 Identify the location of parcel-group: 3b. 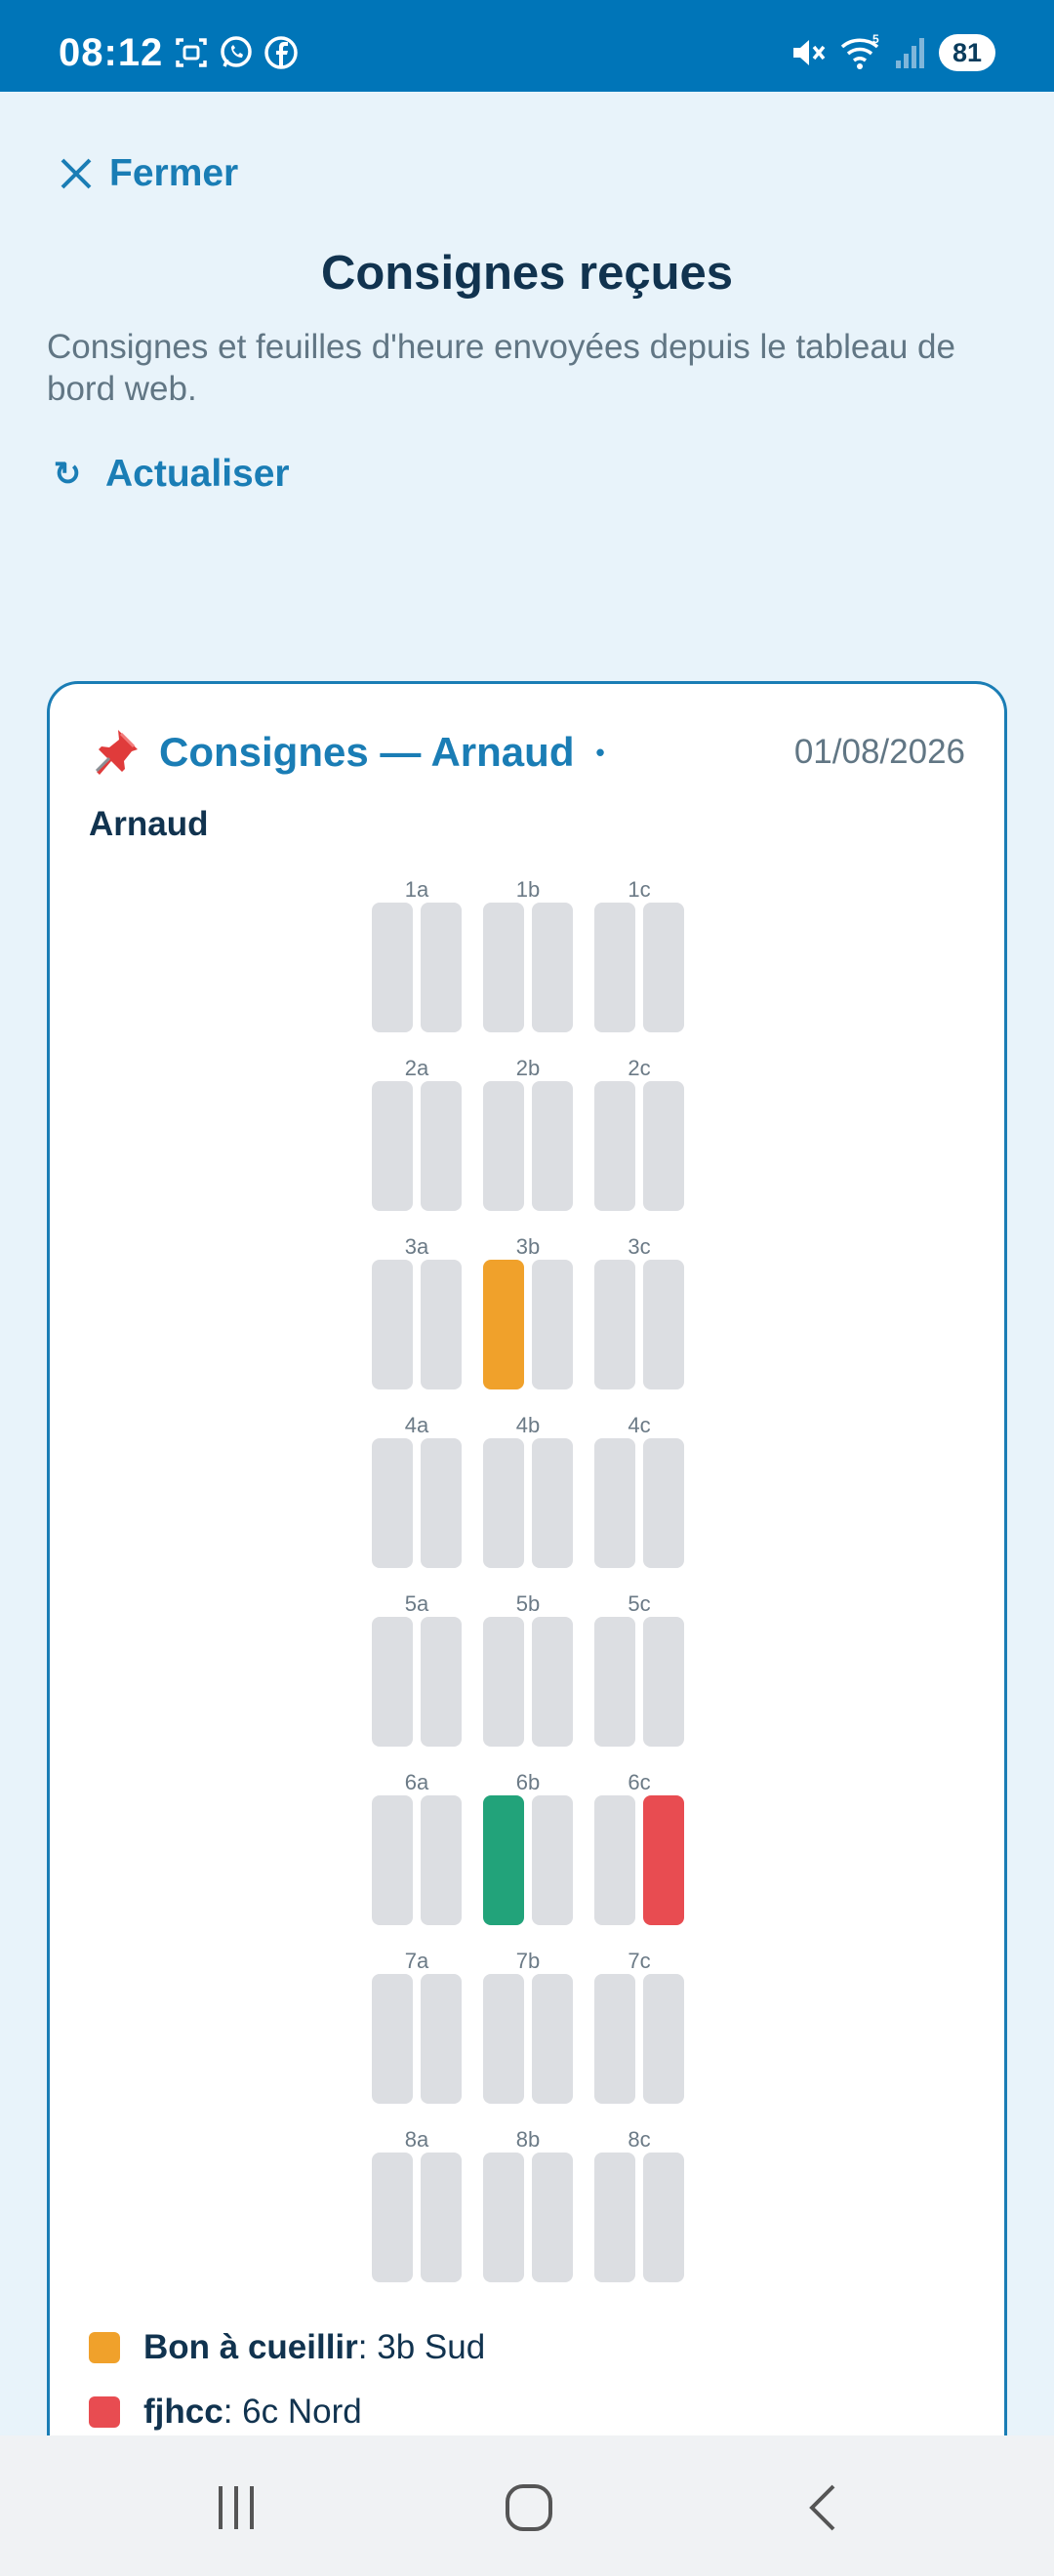
(528, 1311).